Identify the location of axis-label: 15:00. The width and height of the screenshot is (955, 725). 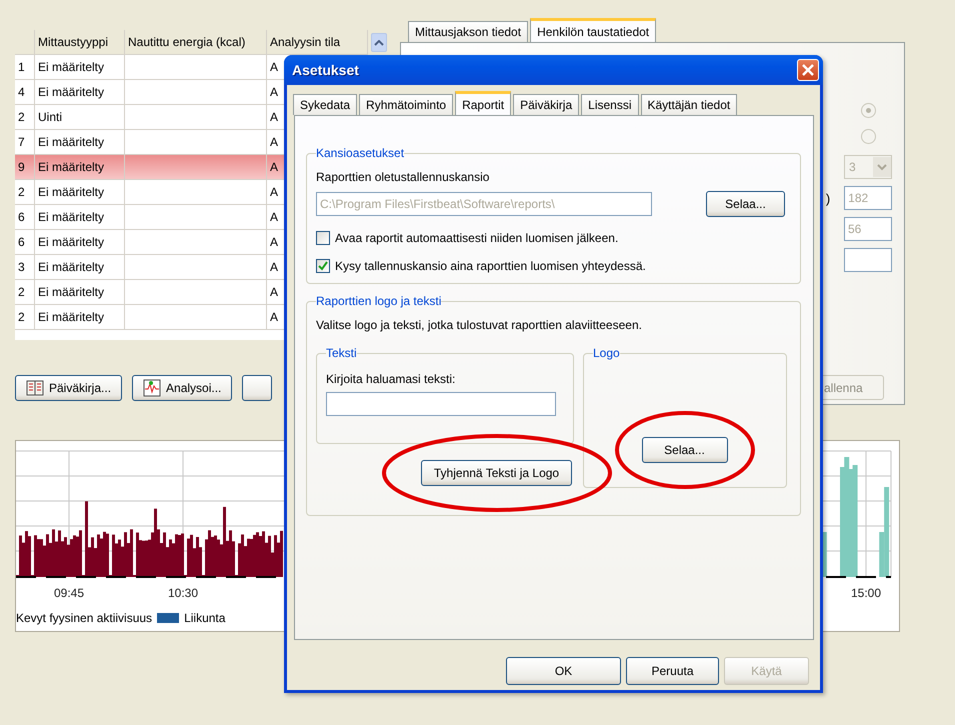
(866, 593).